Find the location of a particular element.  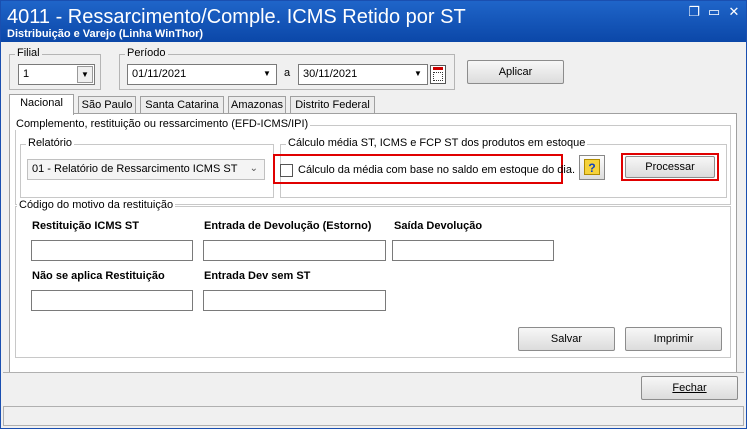

window-subtitle: Distribuição e Varejo (Linha WinThor) is located at coordinates (105, 34).